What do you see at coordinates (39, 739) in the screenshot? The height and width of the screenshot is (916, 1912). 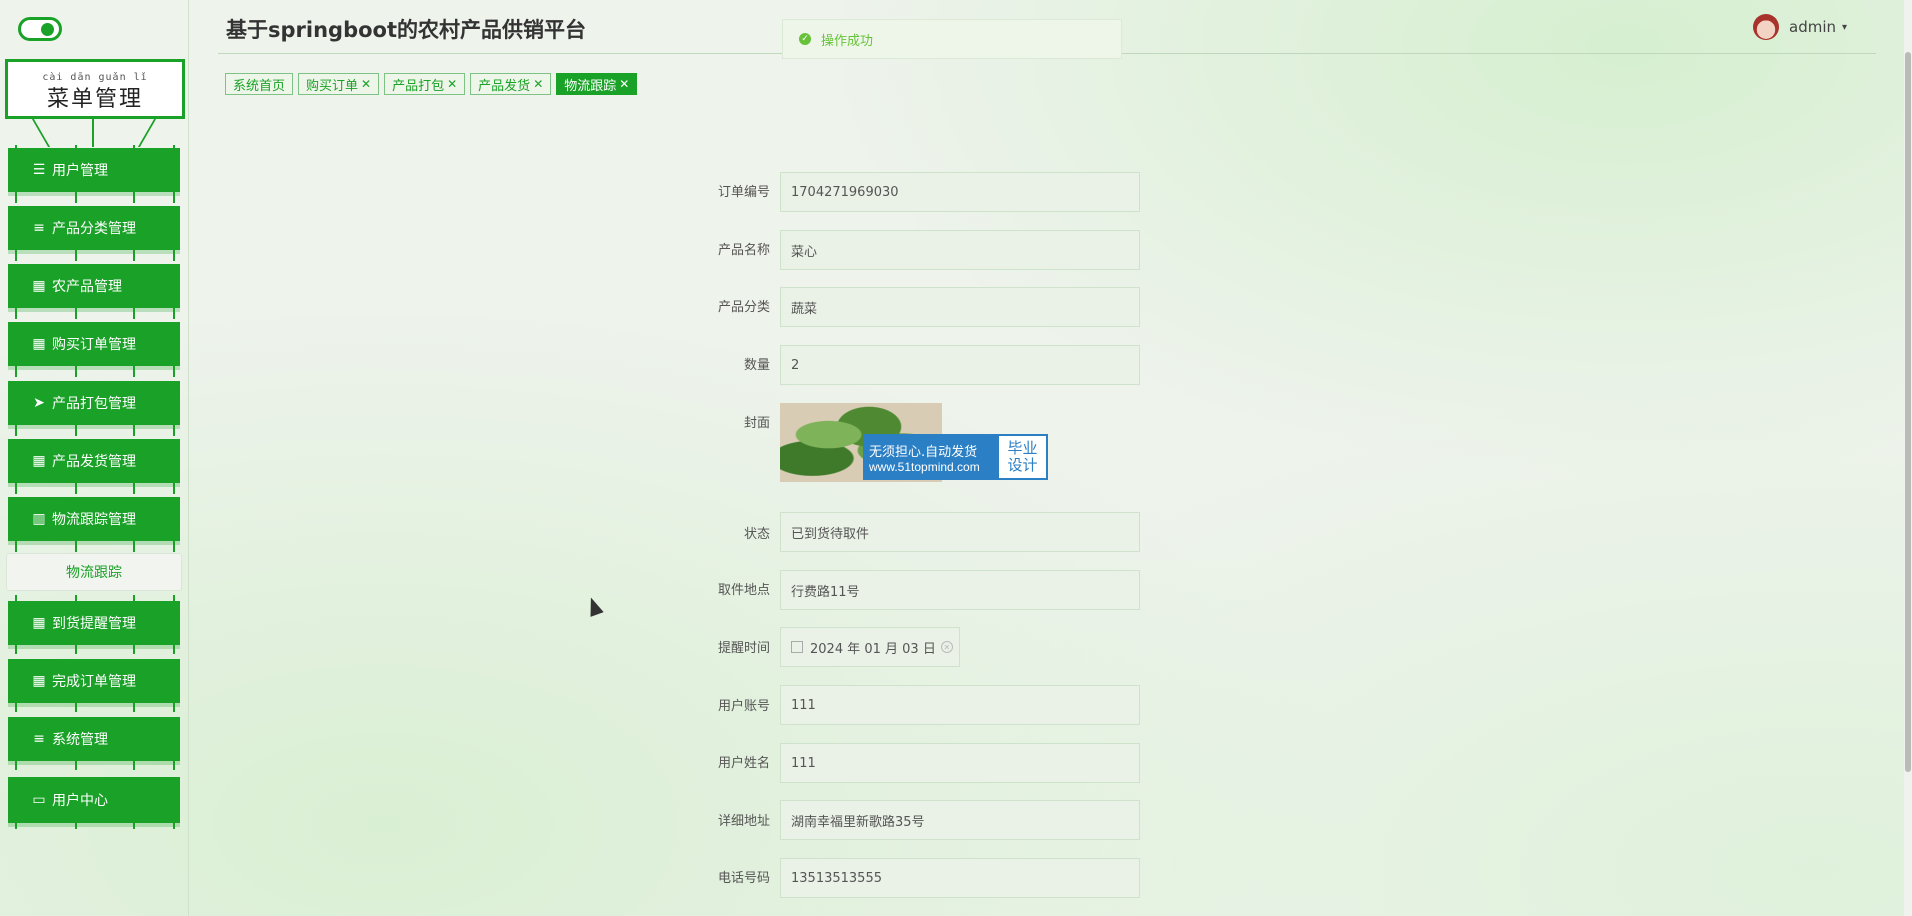 I see `list-icon: ≡` at bounding box center [39, 739].